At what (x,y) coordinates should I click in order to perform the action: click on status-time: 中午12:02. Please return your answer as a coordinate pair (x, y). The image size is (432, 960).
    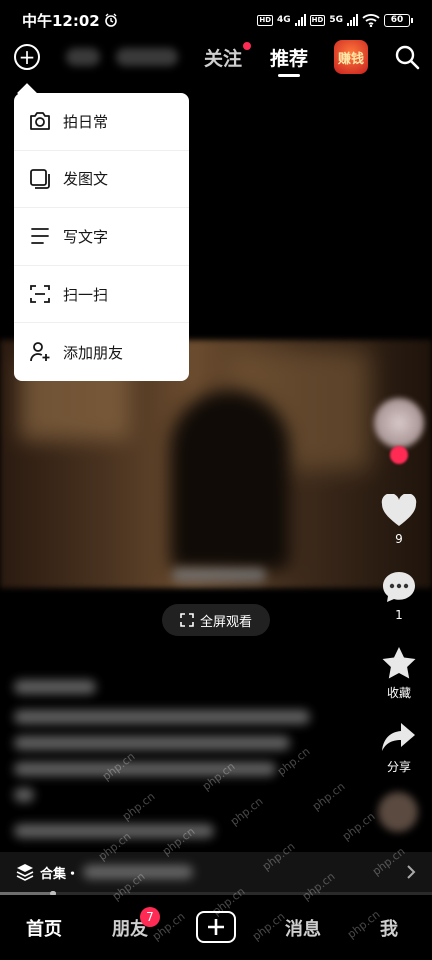
    Looking at the image, I should click on (61, 20).